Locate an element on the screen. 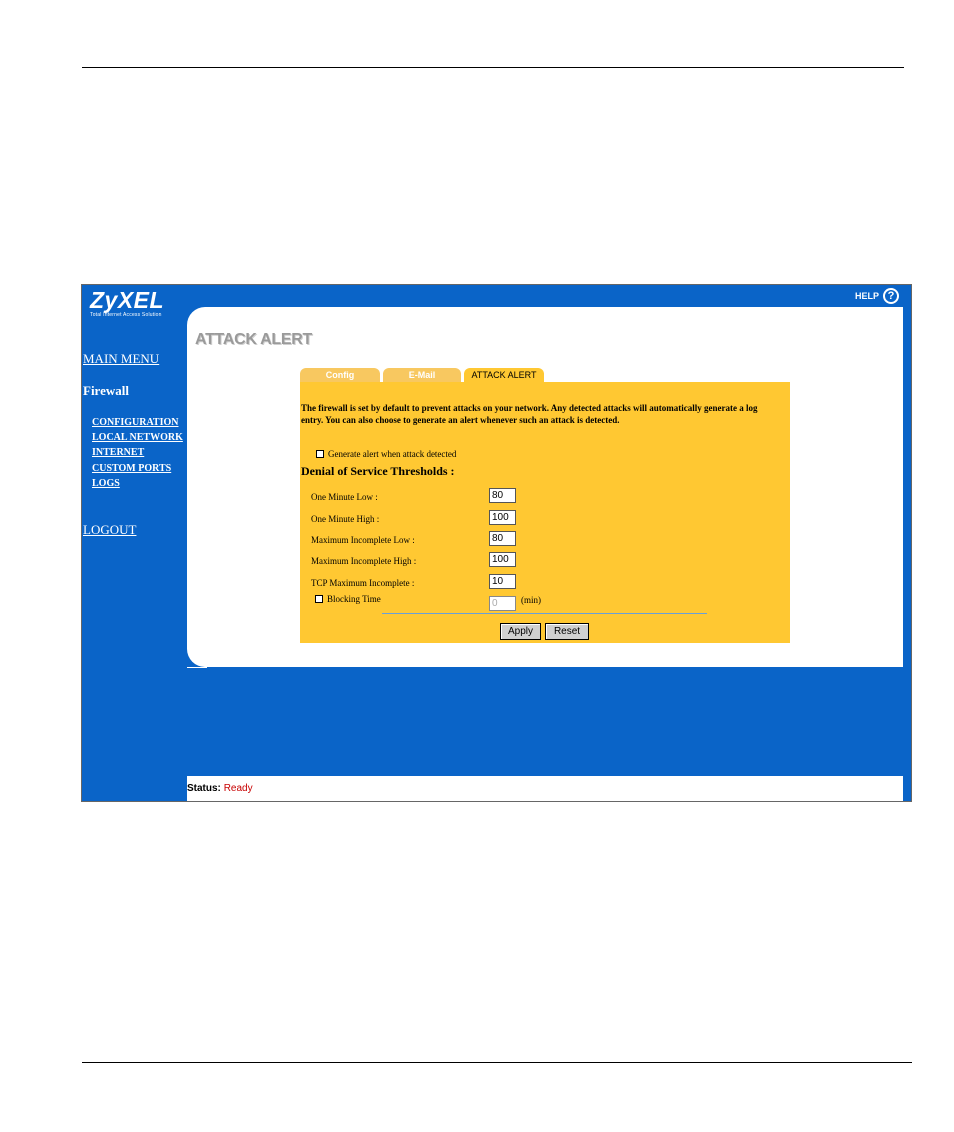  sidebar-item-local-network: LOCAL NETWORK is located at coordinates (137, 437).